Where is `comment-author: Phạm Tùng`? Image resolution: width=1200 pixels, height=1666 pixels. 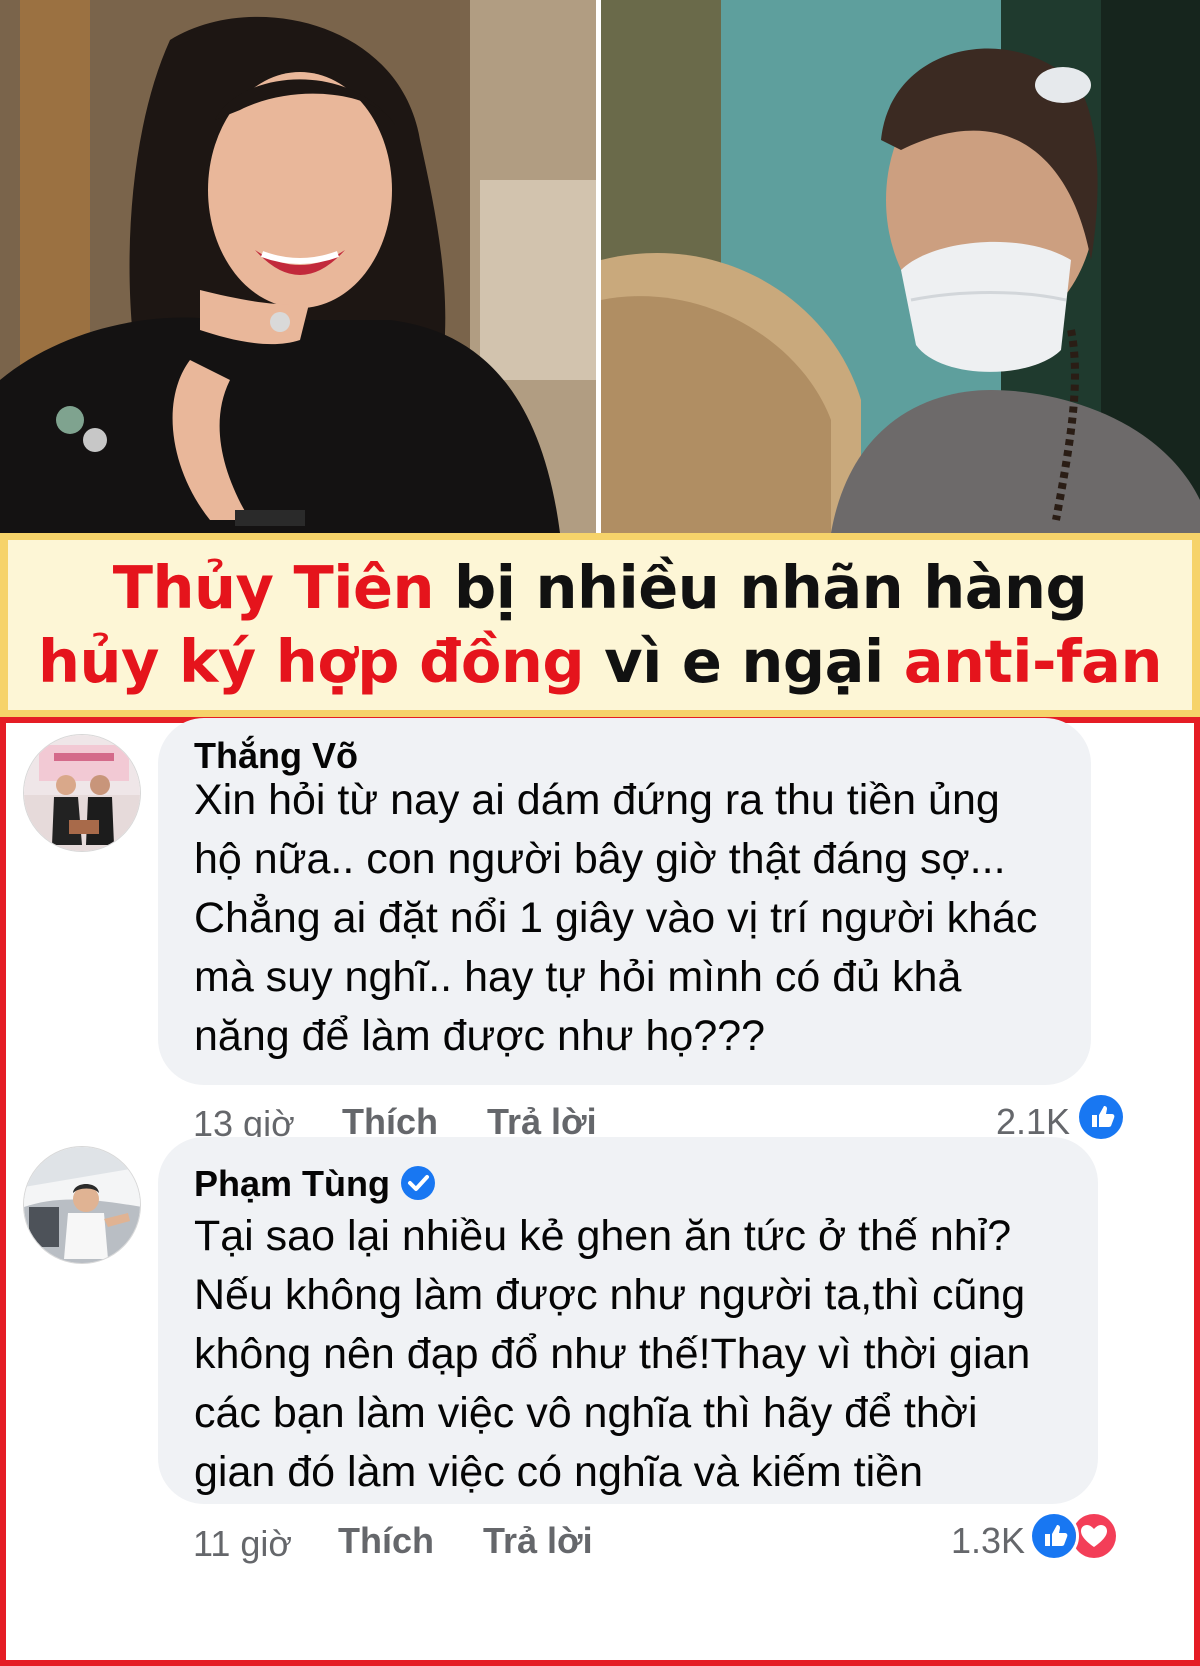
comment-author: Phạm Tùng is located at coordinates (315, 1184).